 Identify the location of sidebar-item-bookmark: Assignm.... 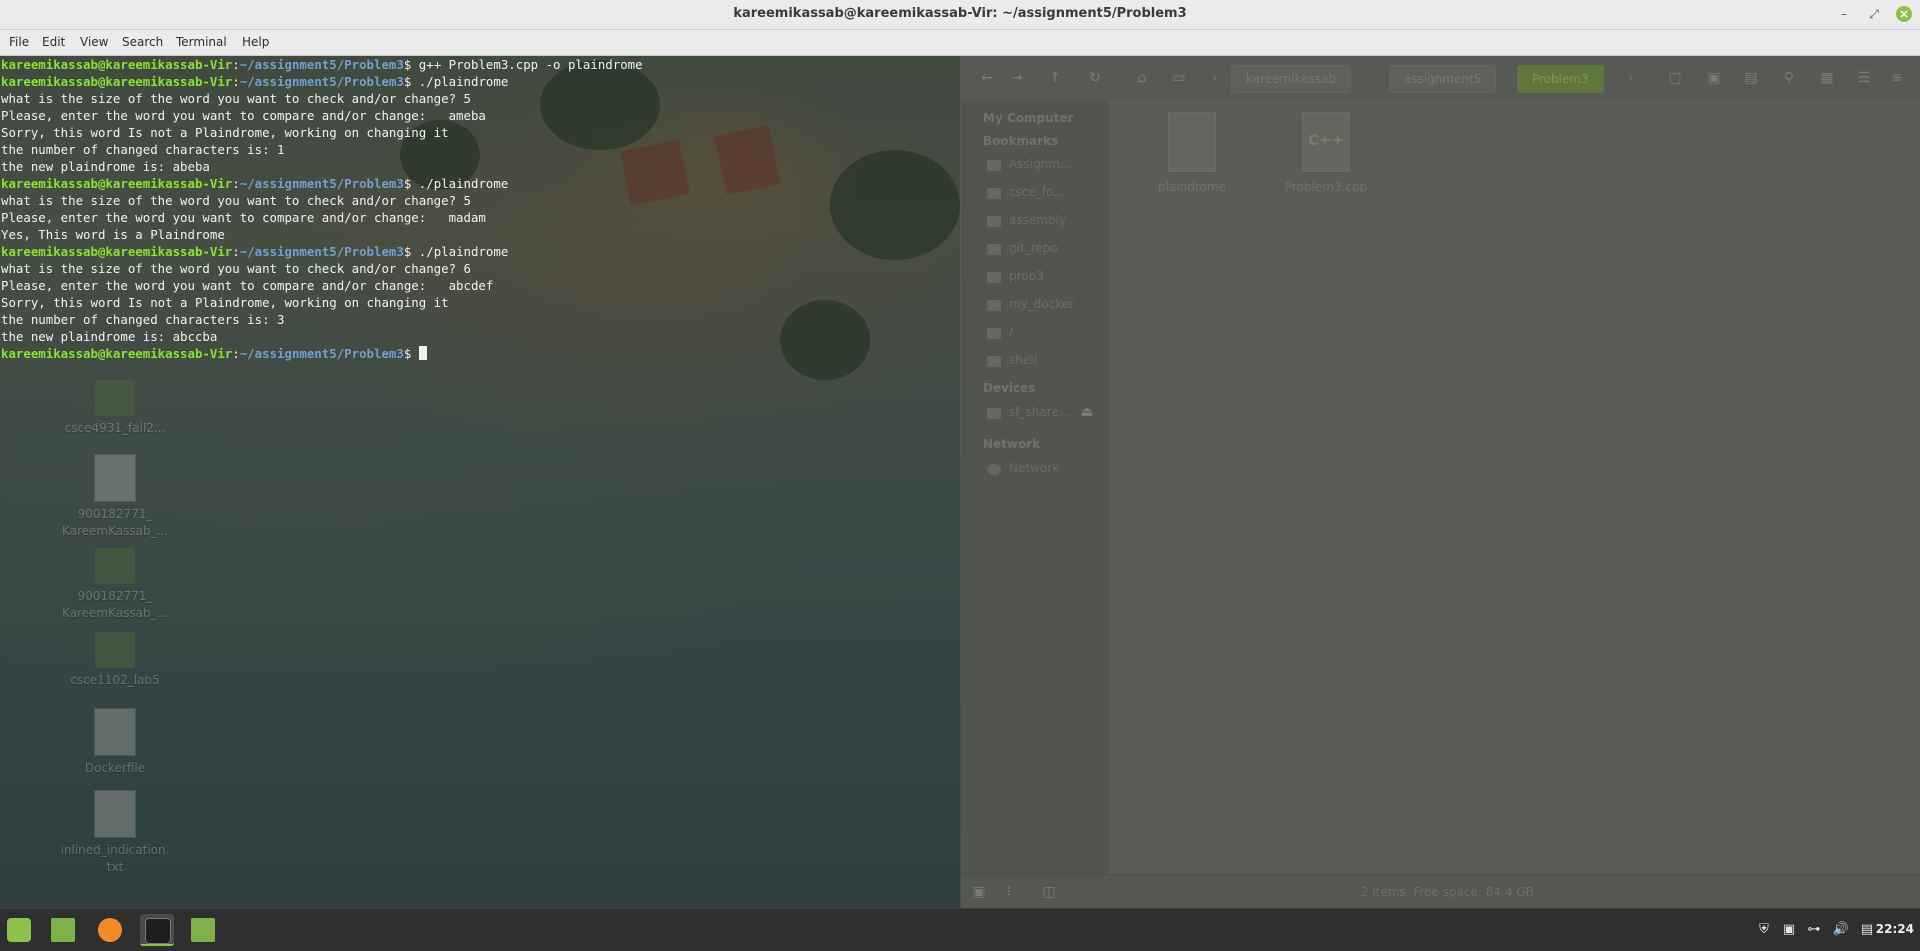
(1040, 164).